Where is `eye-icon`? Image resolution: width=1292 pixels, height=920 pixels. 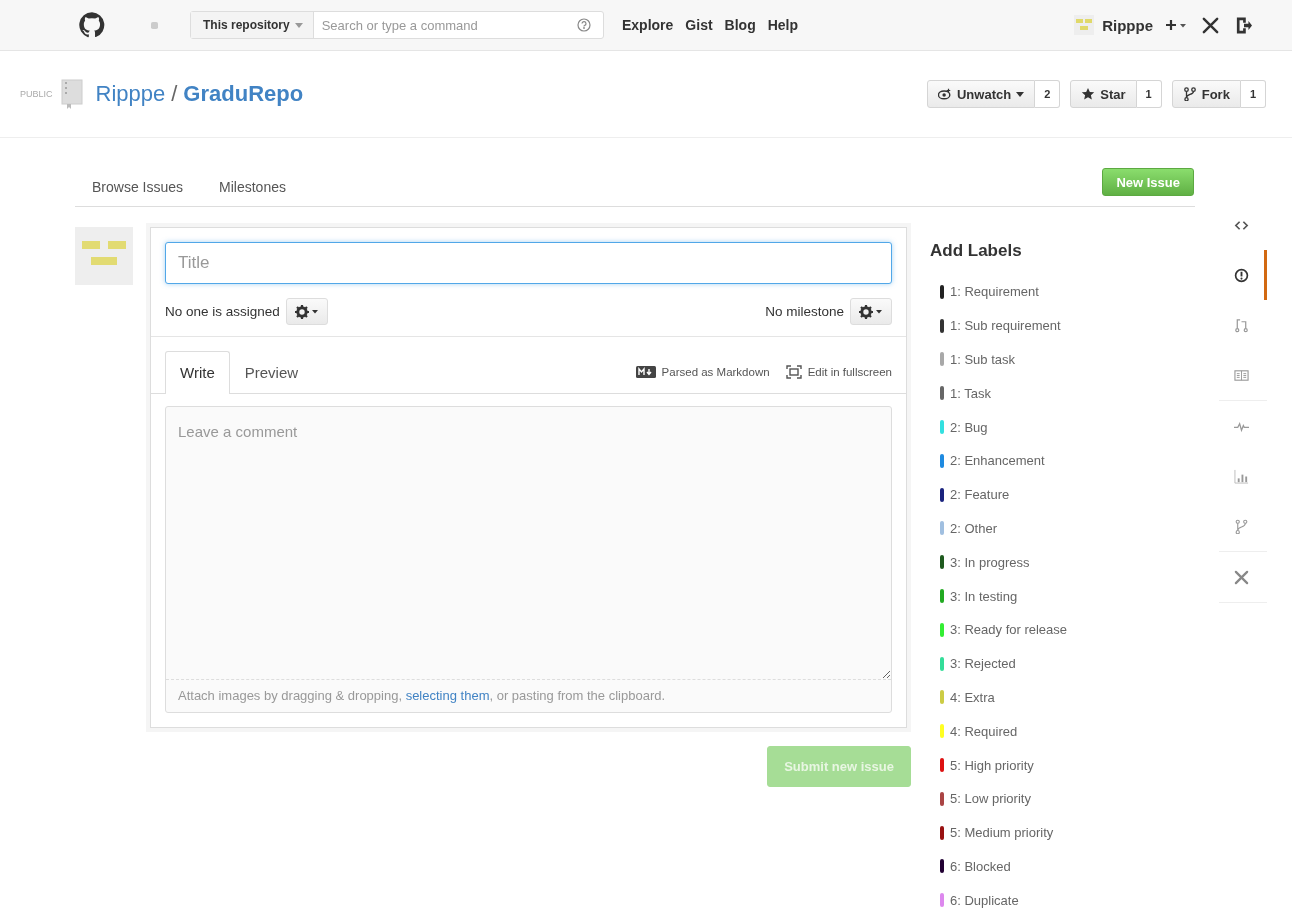 eye-icon is located at coordinates (945, 94).